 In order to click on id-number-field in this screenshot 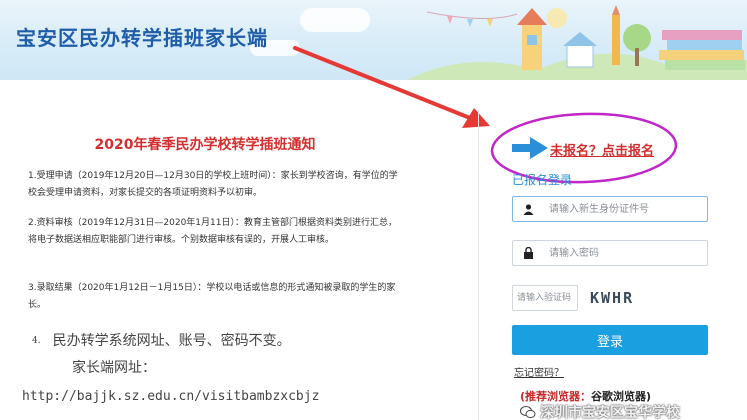, I will do `click(610, 209)`.